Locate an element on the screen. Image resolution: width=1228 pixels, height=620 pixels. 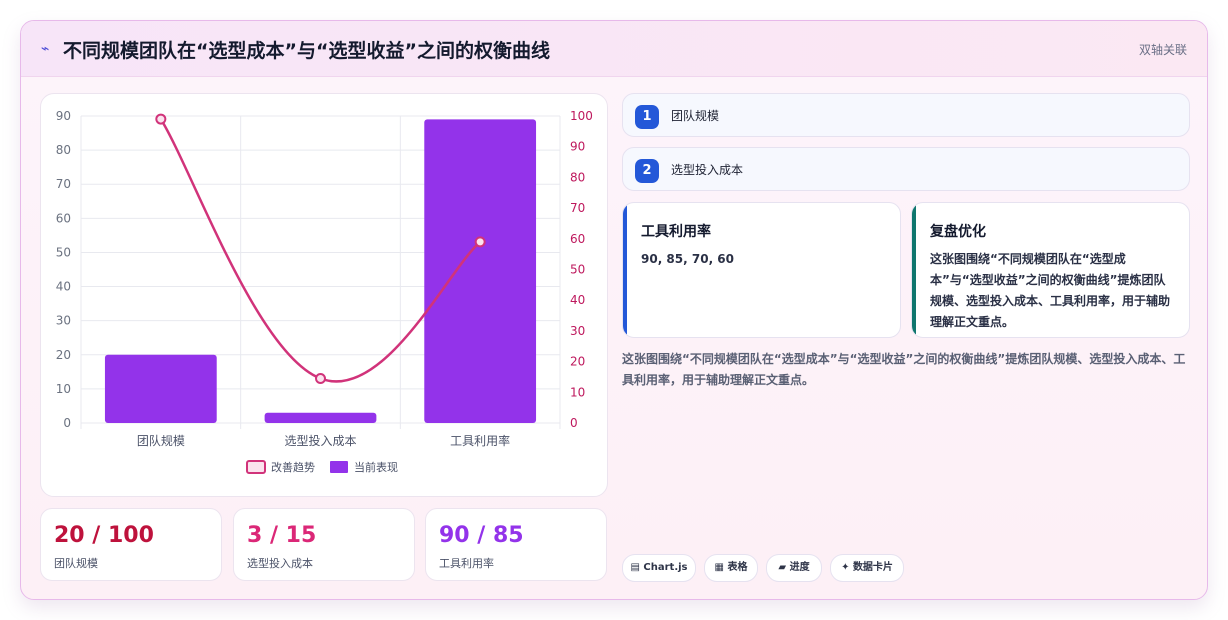
metric-label: 选型投入成本 is located at coordinates (280, 563).